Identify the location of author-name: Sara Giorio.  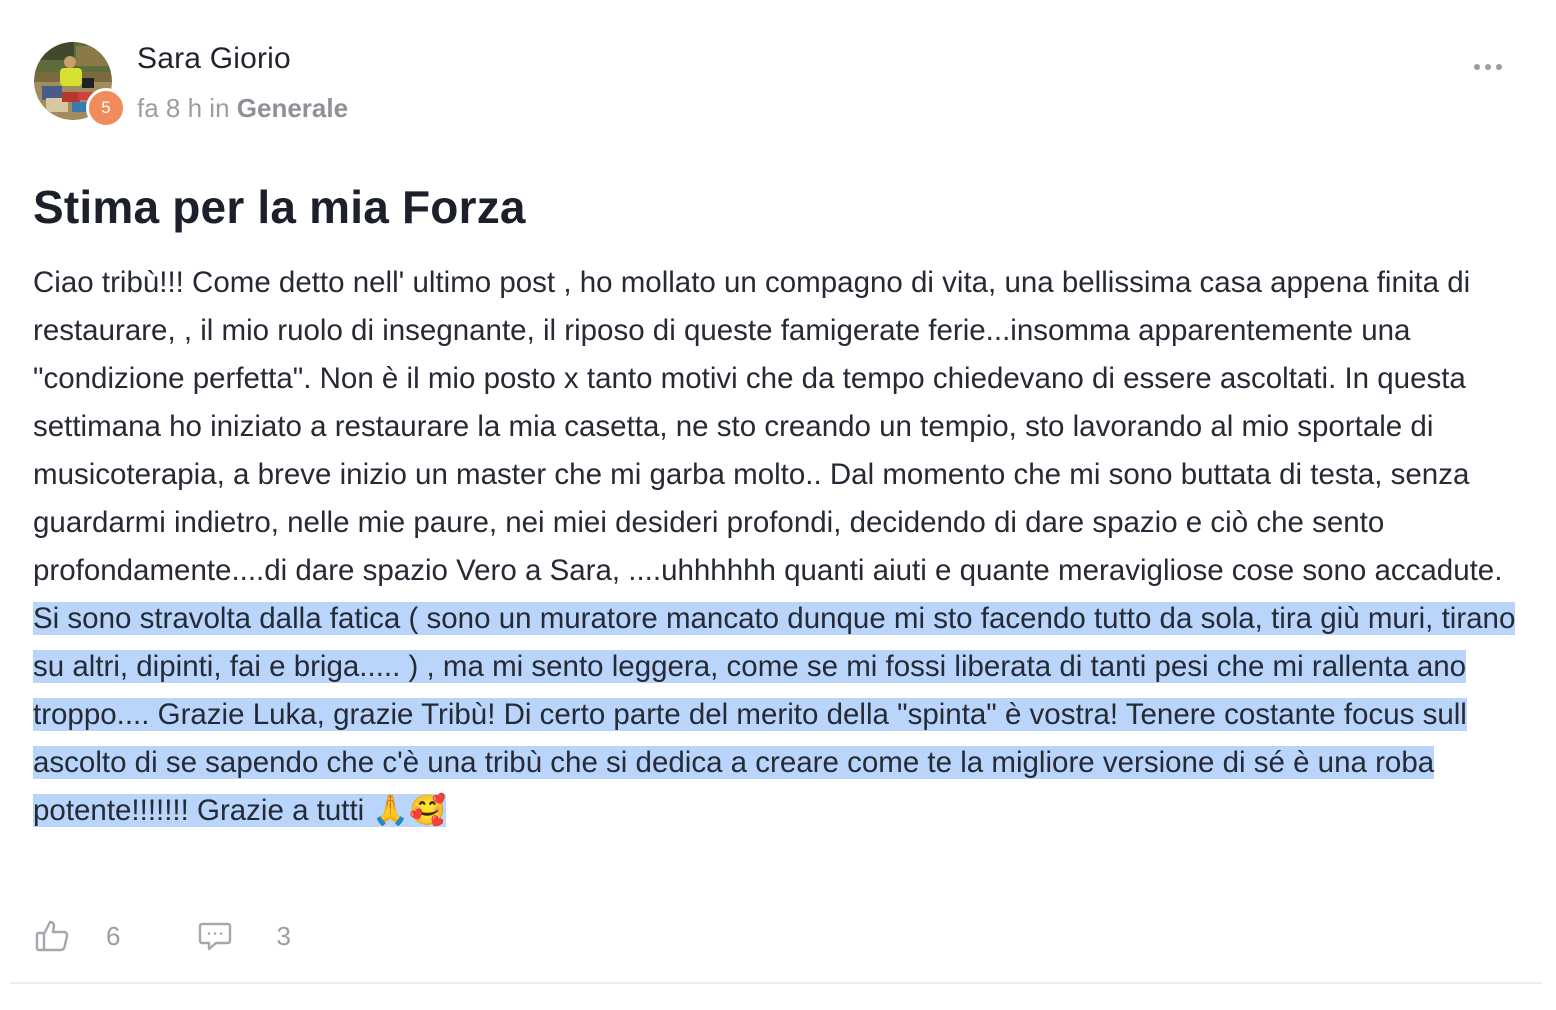
(214, 59).